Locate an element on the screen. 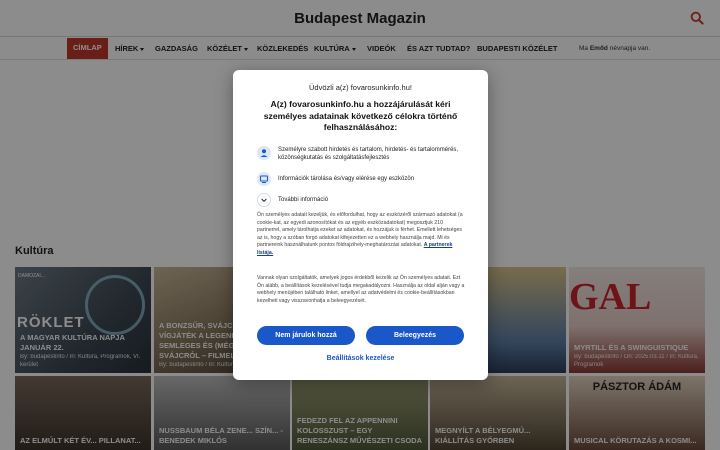 Image resolution: width=720 pixels, height=450 pixels. manage-settings-link: Beállítások kezelése is located at coordinates (360, 358).